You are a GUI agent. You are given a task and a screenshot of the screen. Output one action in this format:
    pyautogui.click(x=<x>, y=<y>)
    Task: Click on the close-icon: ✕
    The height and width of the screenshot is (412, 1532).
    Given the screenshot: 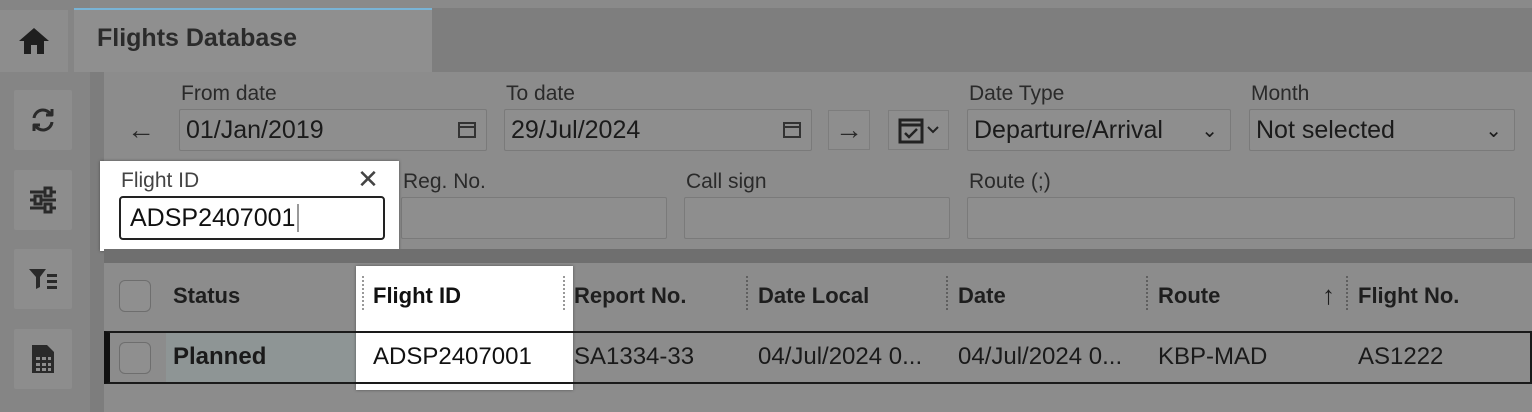 What is the action you would take?
    pyautogui.click(x=368, y=179)
    